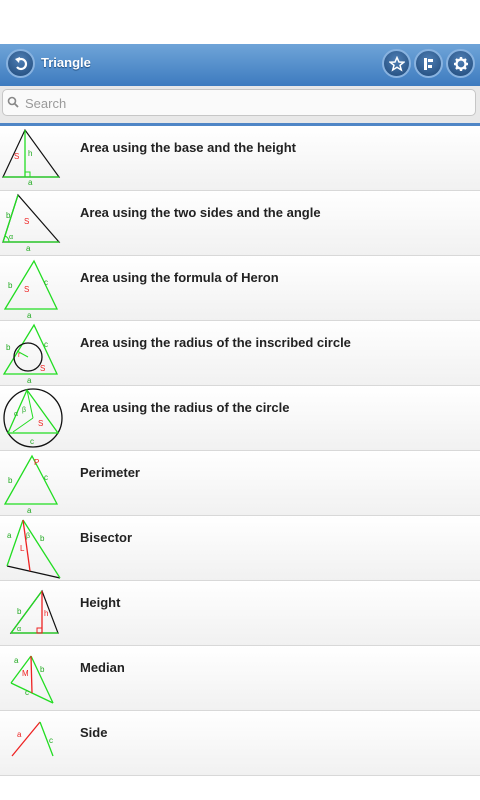 This screenshot has width=480, height=800. Describe the element at coordinates (31, 223) in the screenshot. I see `triangle-two-sides-angle-icon: S b α a` at that location.